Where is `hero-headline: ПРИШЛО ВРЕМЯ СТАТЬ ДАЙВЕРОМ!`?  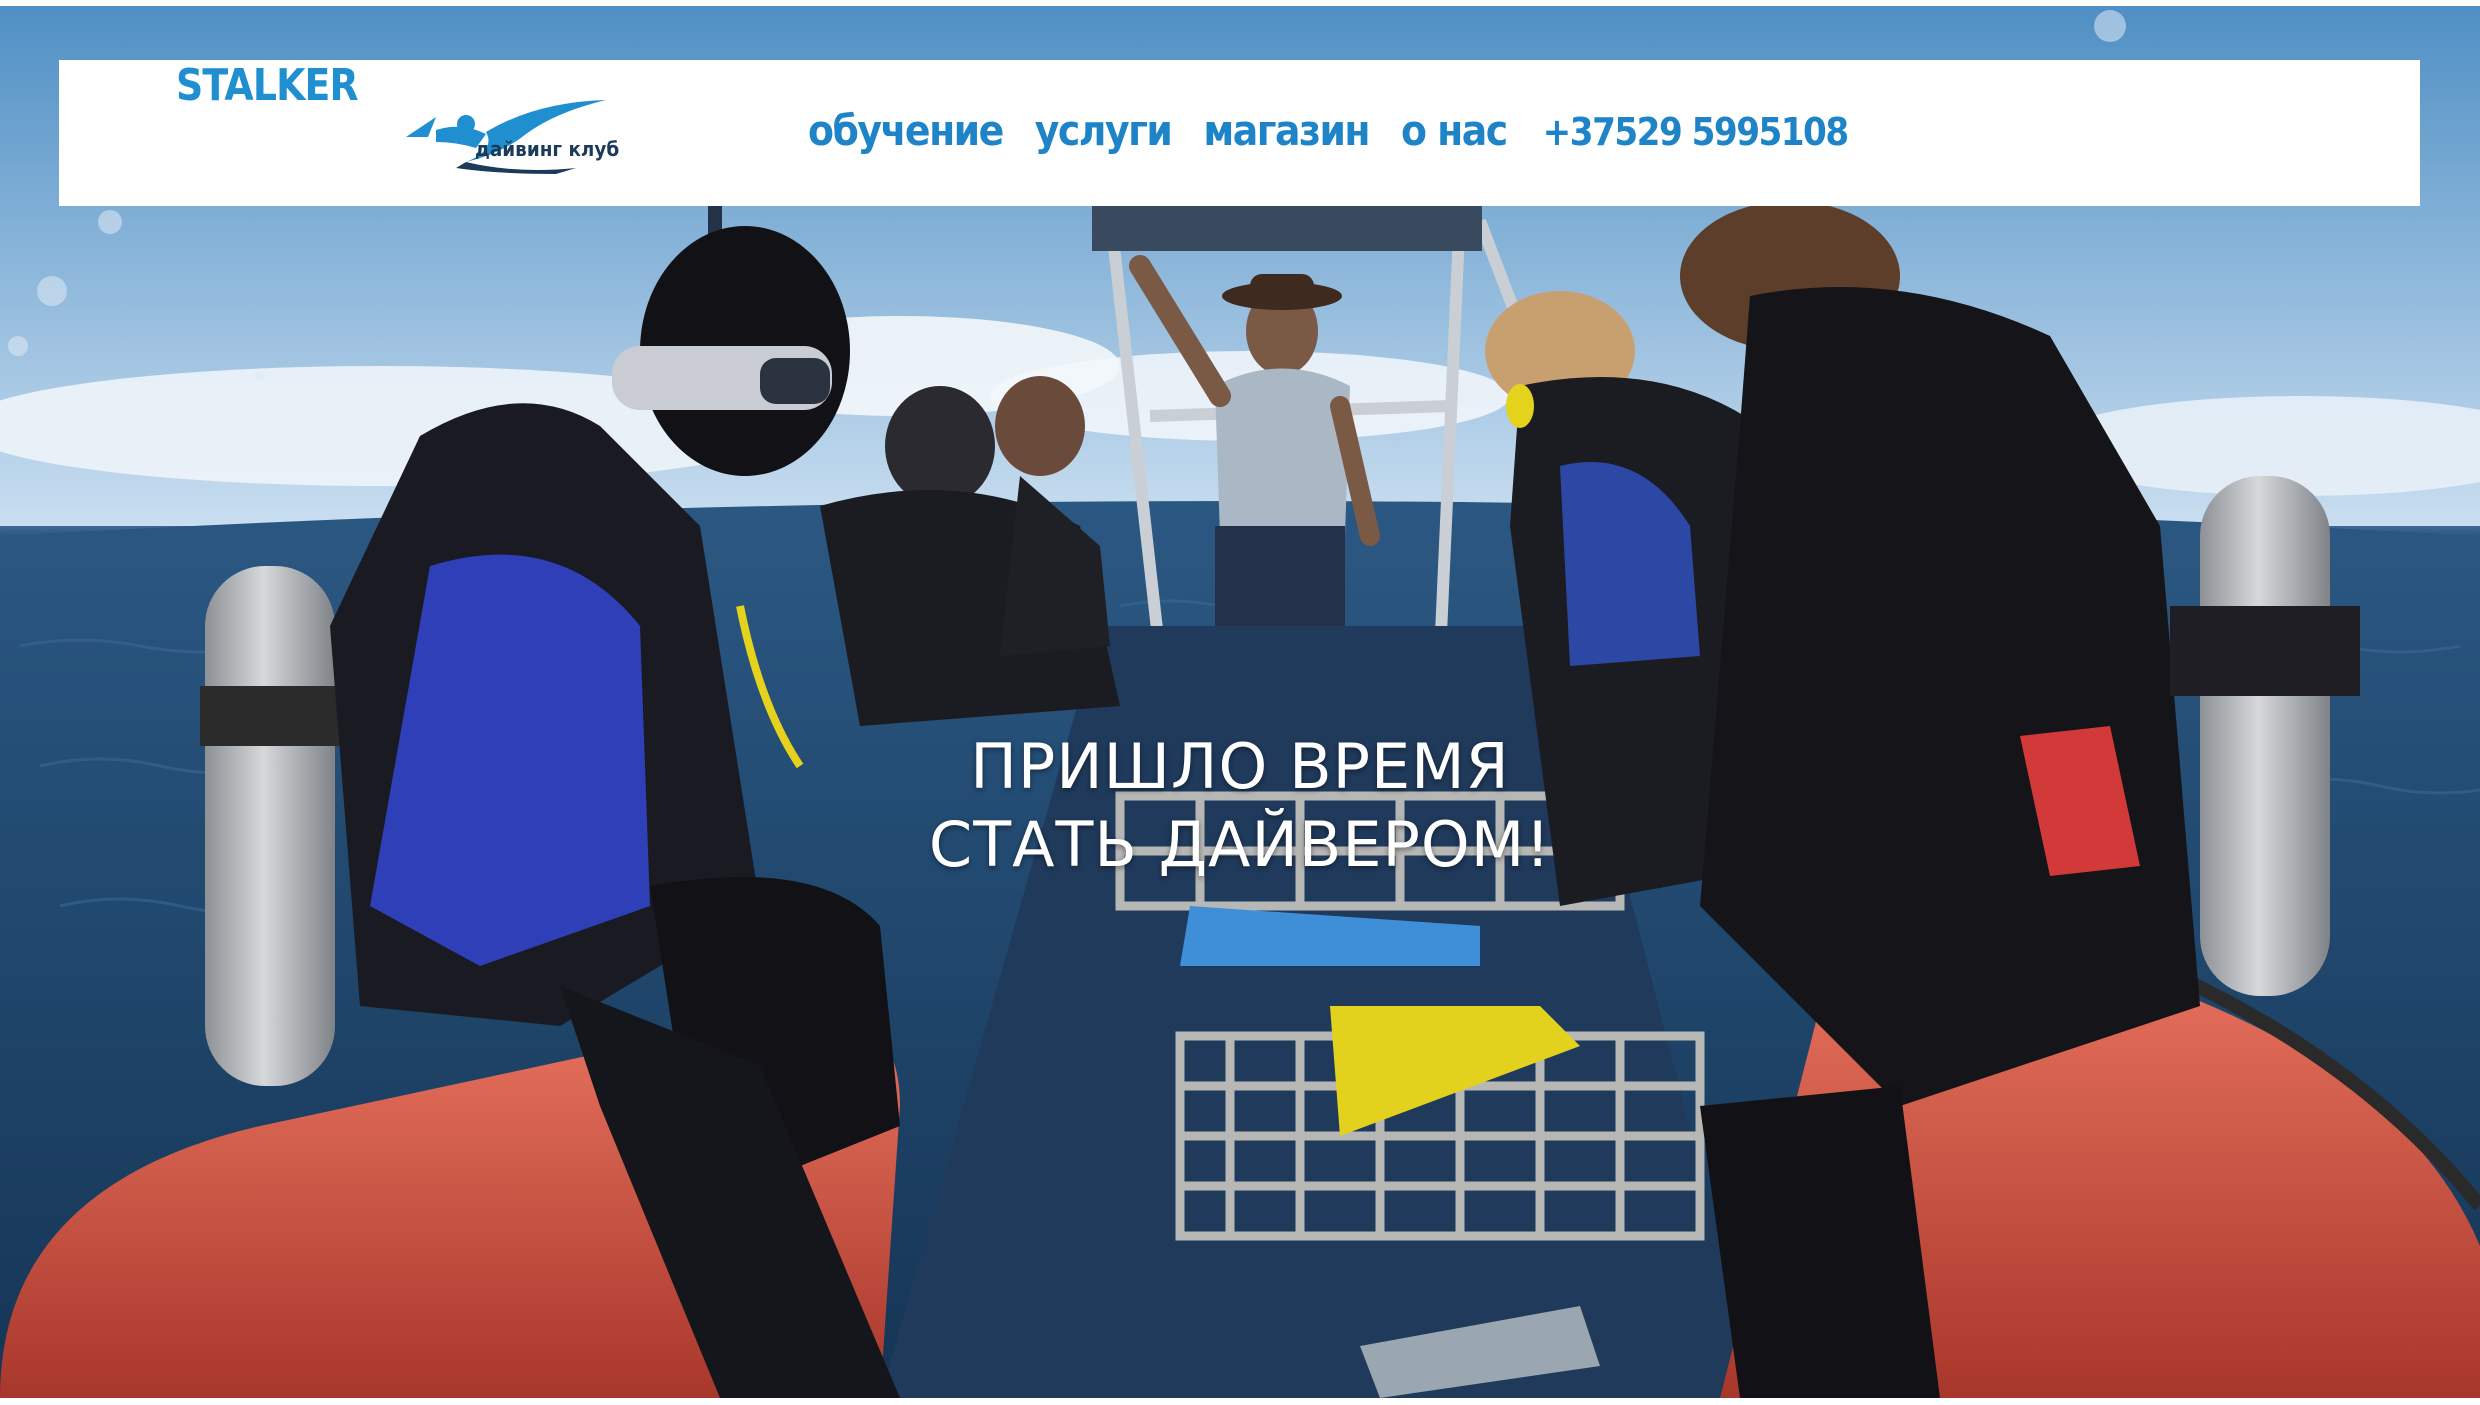 hero-headline: ПРИШЛО ВРЕМЯ СТАТЬ ДАЙВЕРОМ! is located at coordinates (1240, 806).